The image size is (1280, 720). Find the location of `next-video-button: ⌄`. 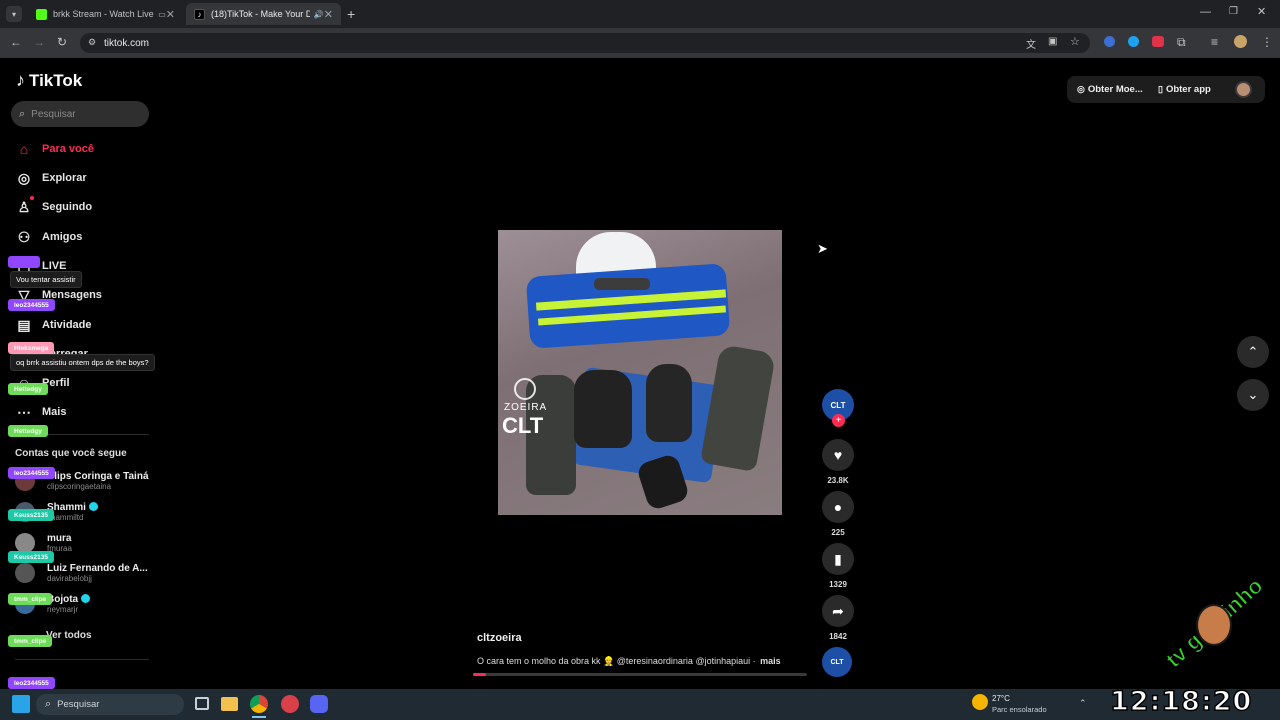

next-video-button: ⌄ is located at coordinates (1253, 395).